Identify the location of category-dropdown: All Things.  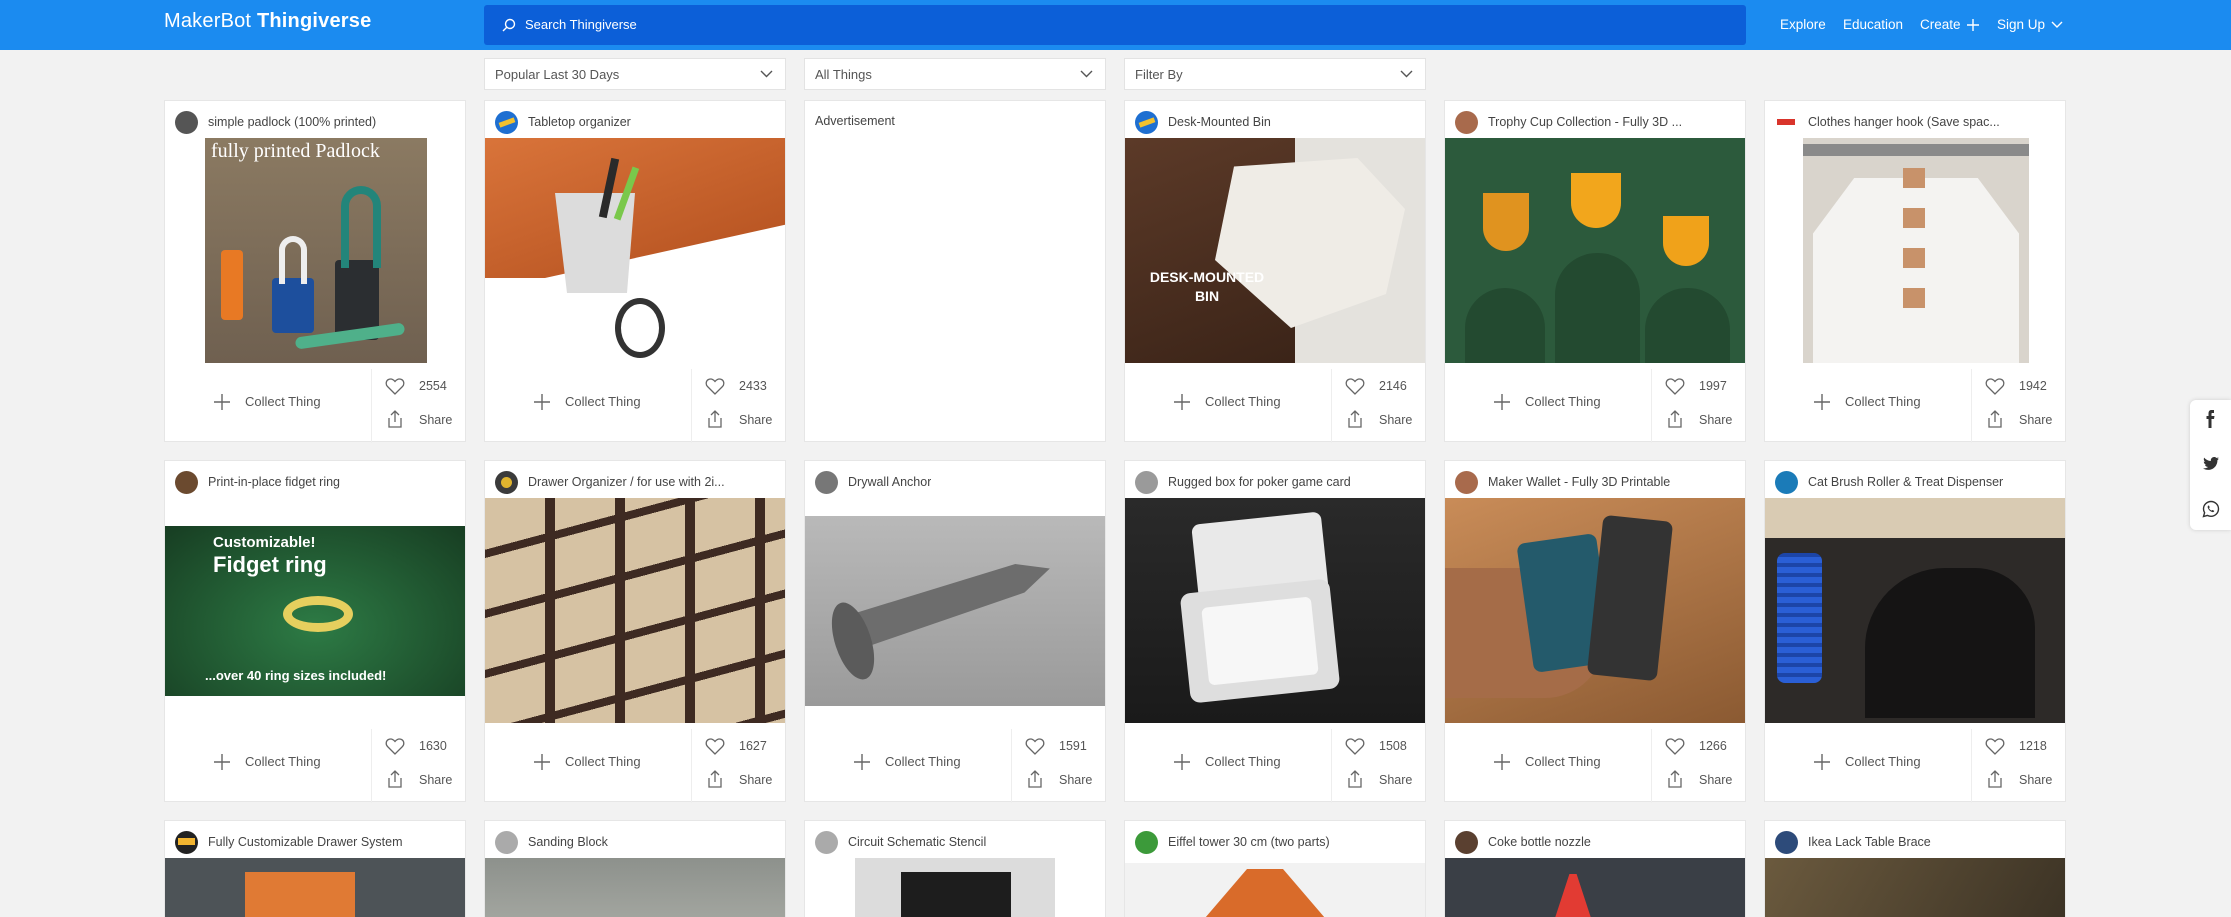
(955, 74).